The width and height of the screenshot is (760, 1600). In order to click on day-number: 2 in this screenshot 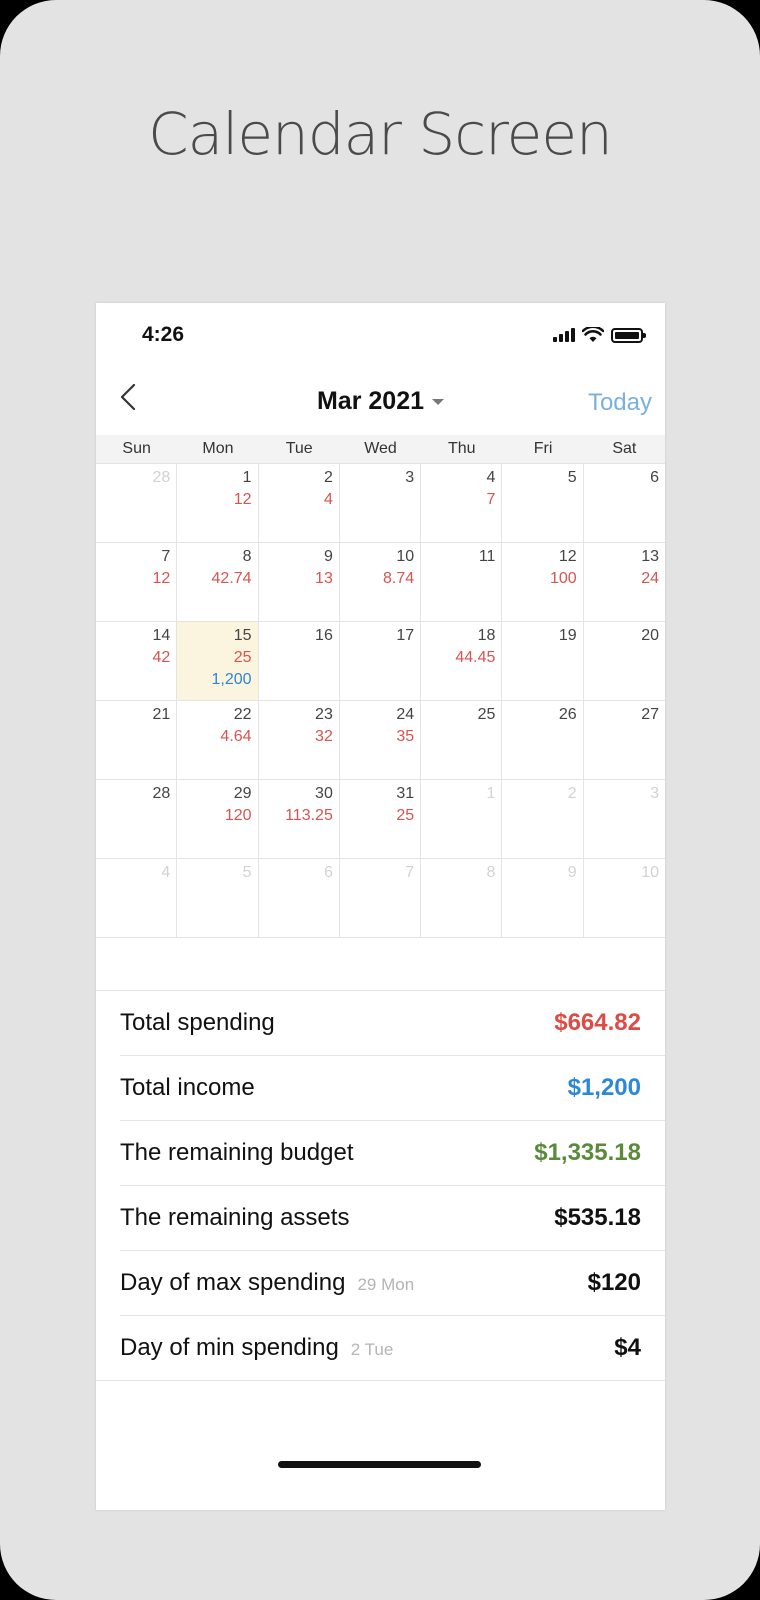, I will do `click(328, 477)`.